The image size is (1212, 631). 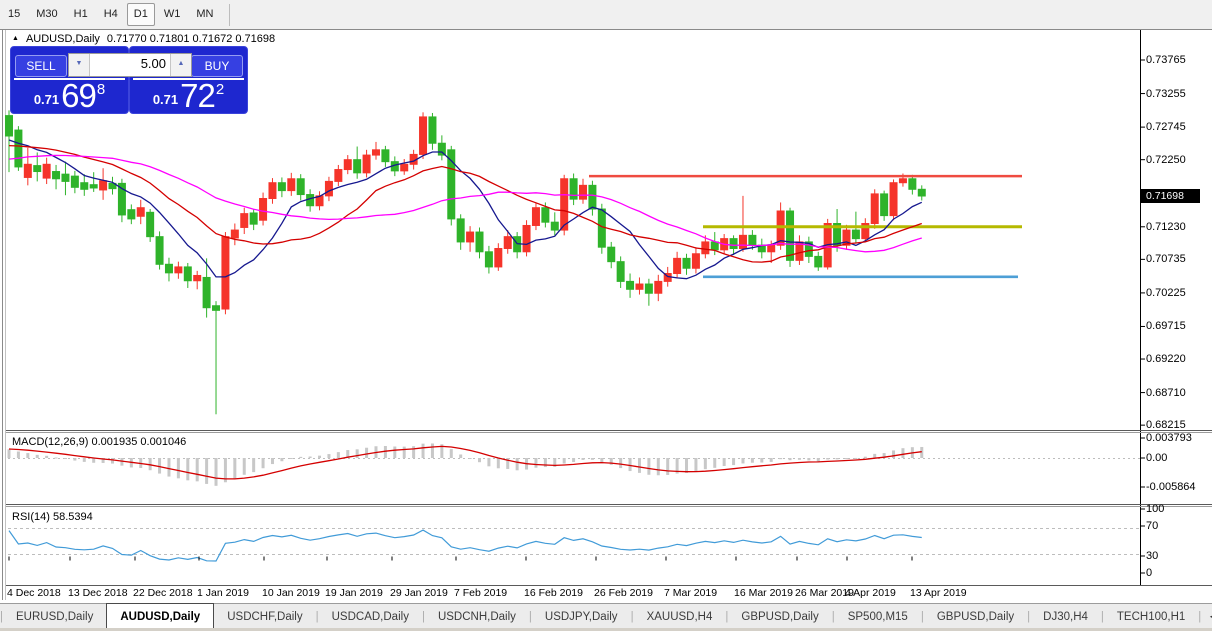 What do you see at coordinates (79, 65) in the screenshot?
I see `volume-decrease-icon: ▼` at bounding box center [79, 65].